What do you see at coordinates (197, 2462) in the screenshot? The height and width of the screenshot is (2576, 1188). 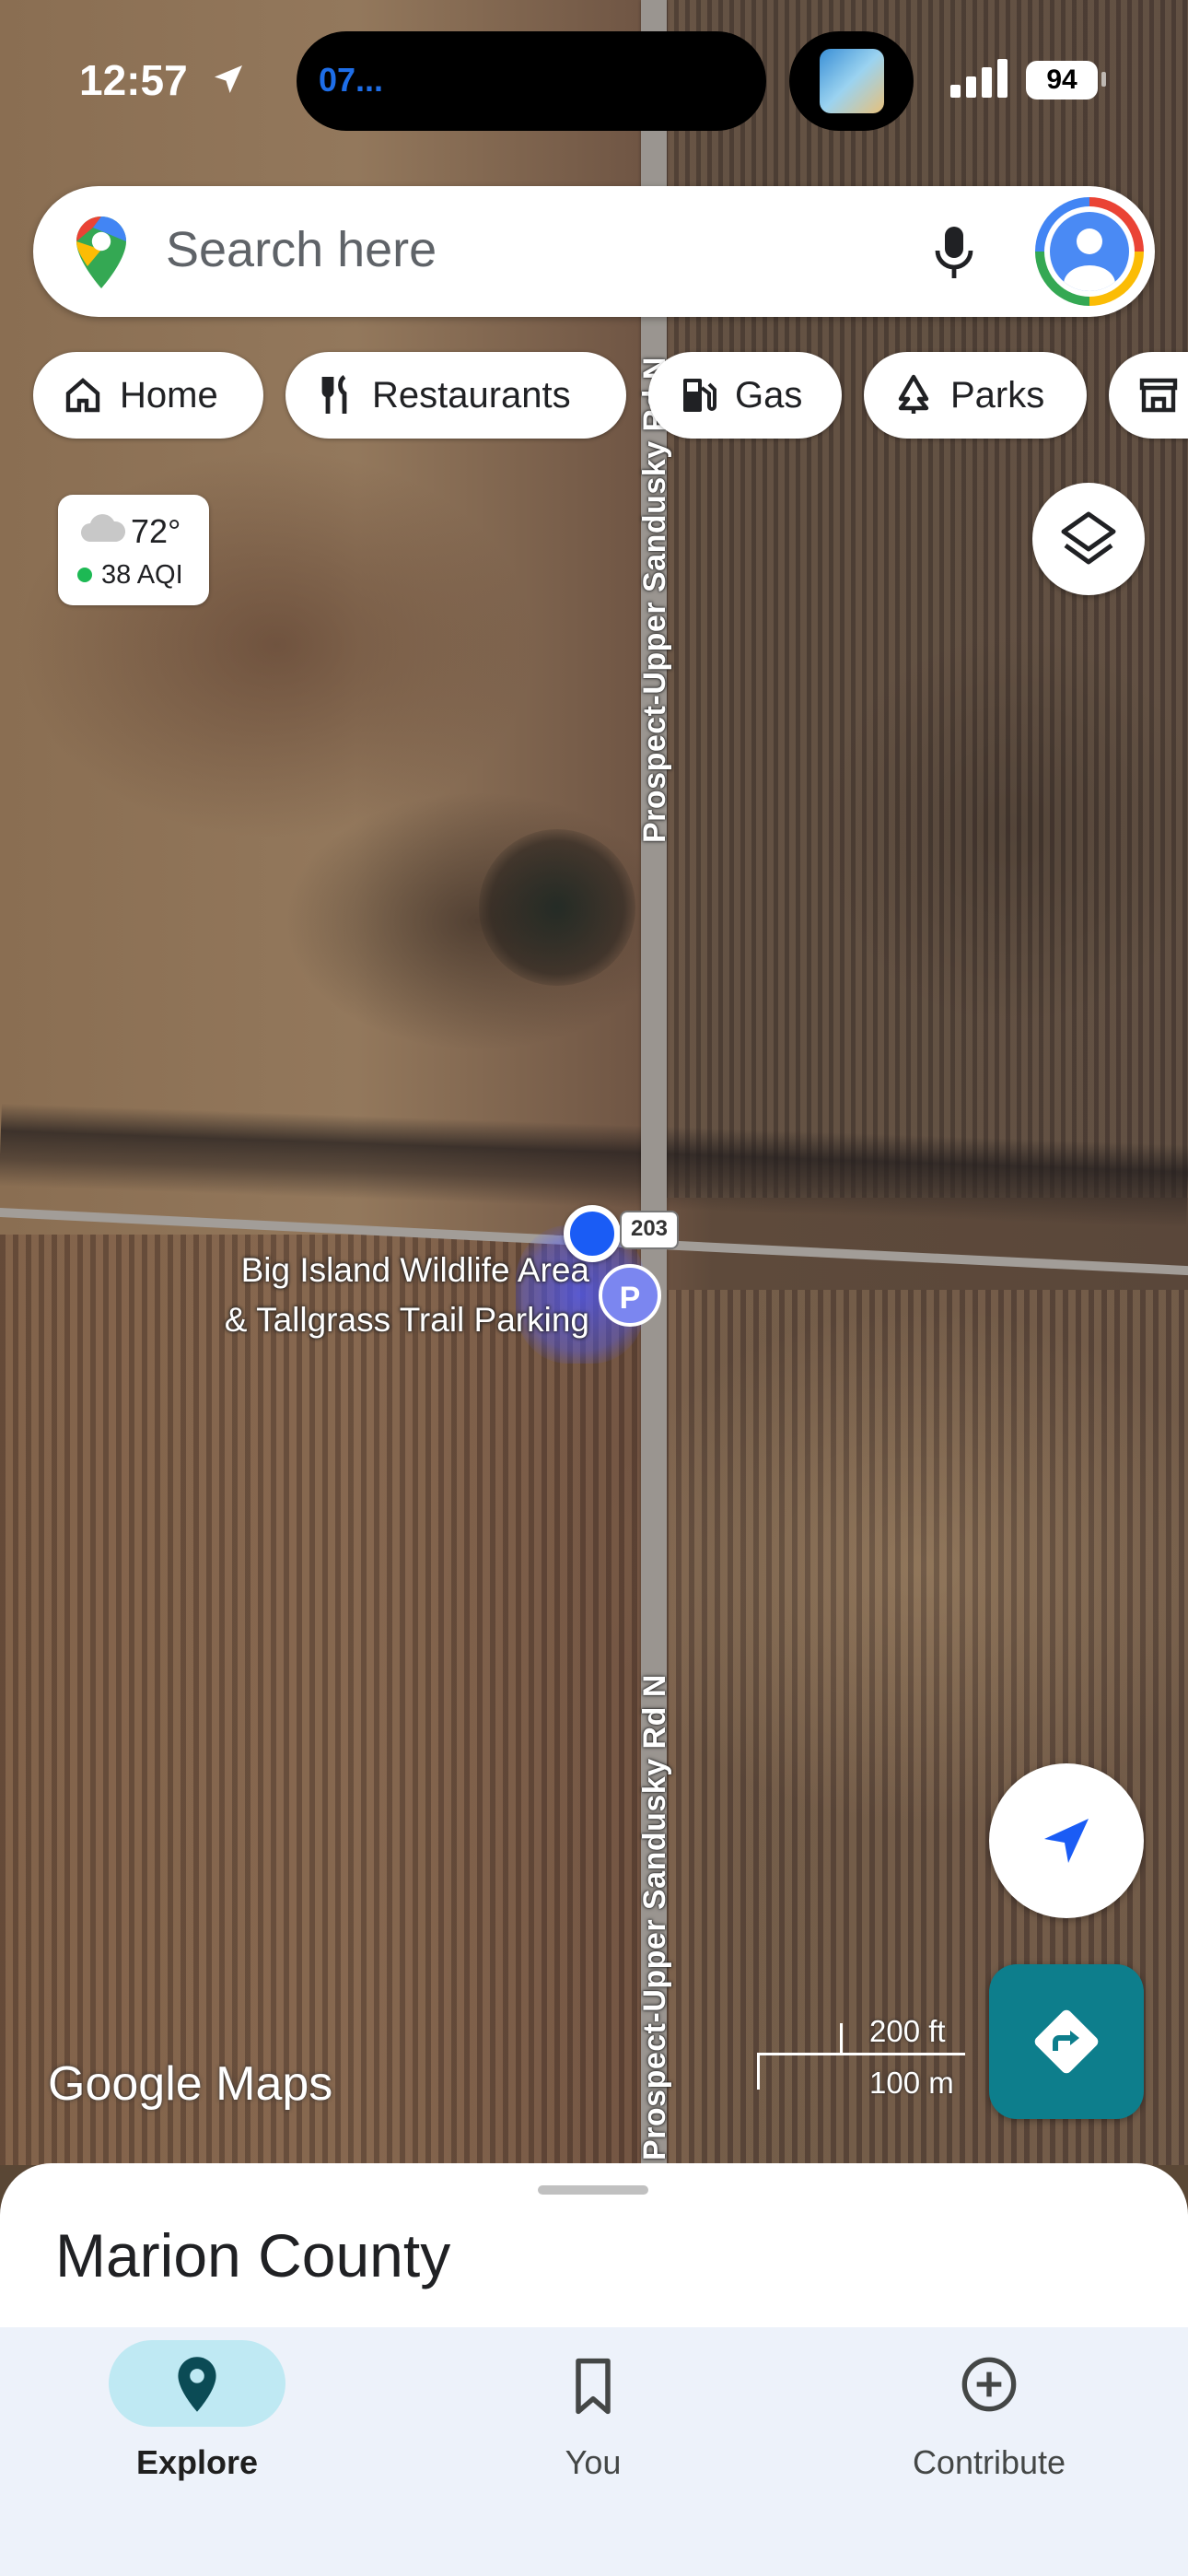 I see `nav-explore: Explore` at bounding box center [197, 2462].